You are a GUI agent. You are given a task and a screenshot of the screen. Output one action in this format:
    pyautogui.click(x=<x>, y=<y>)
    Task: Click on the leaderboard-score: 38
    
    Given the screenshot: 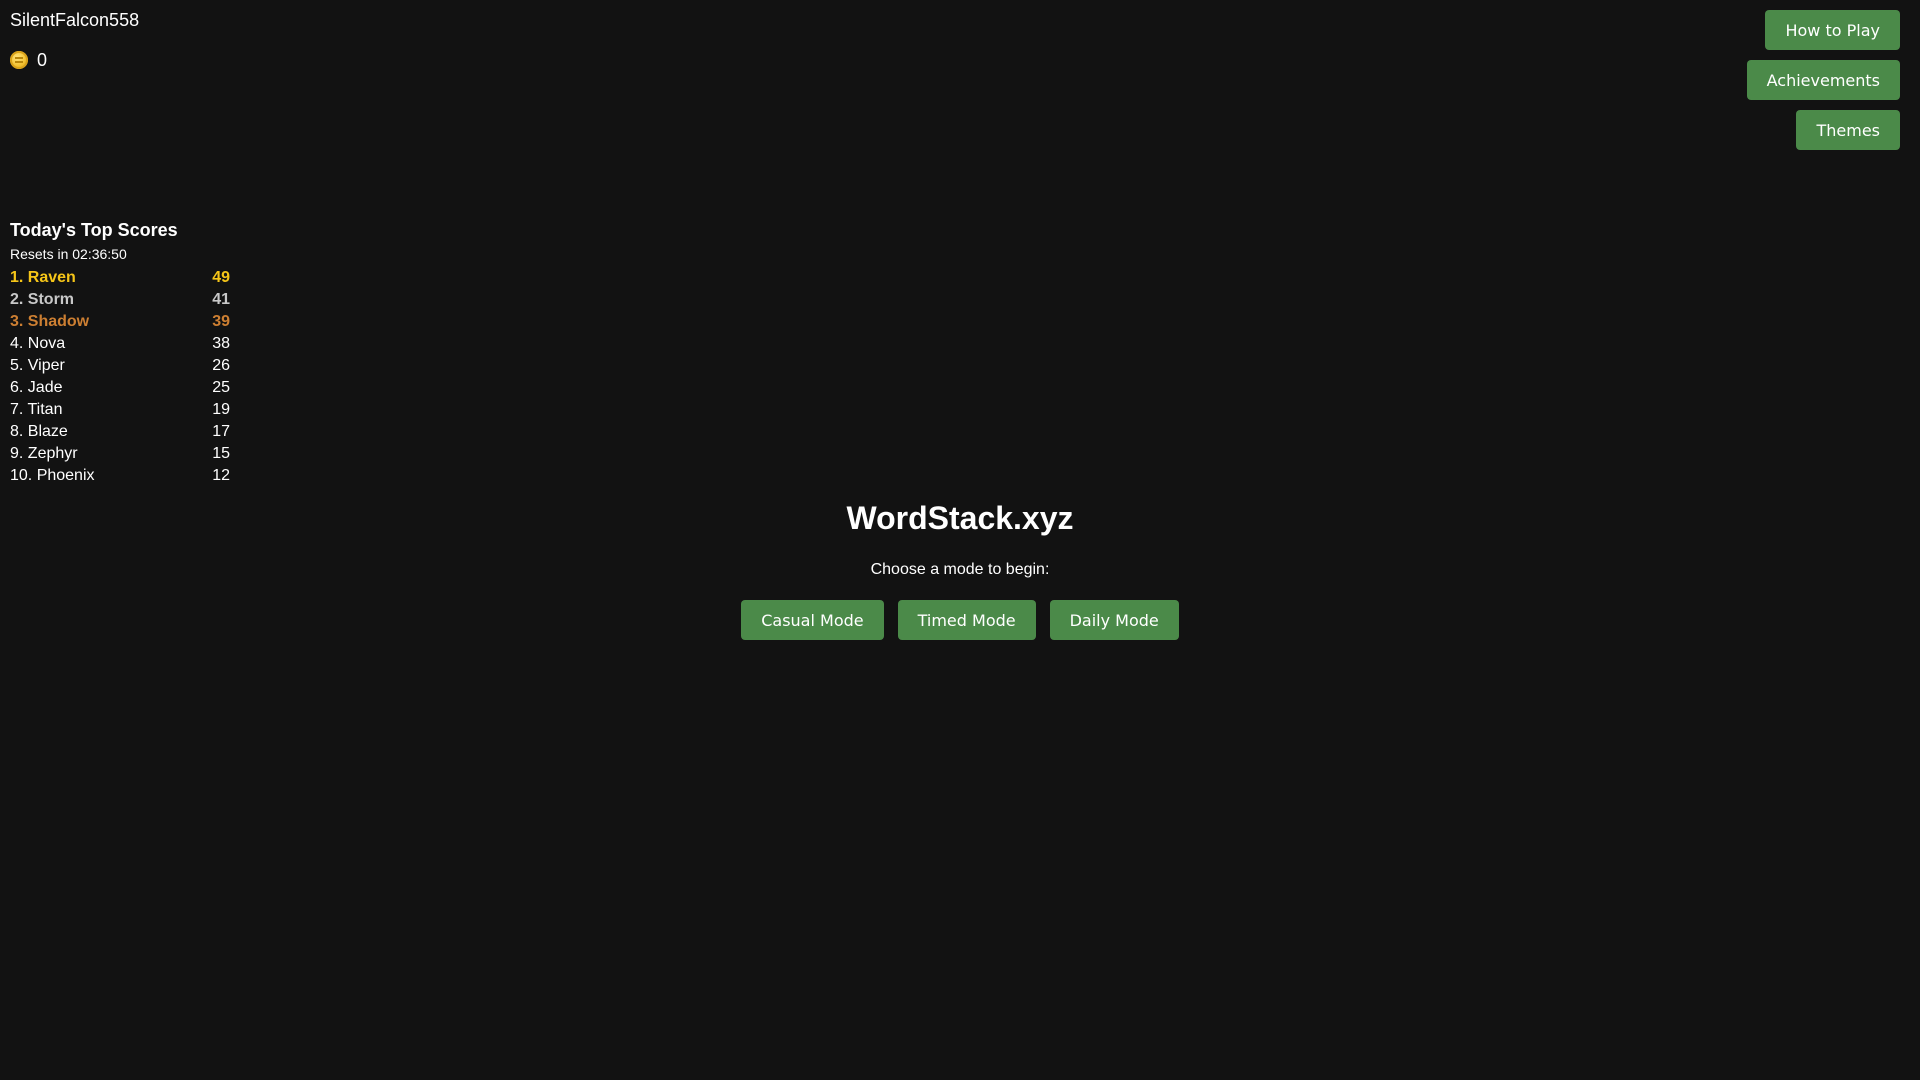 What is the action you would take?
    pyautogui.click(x=221, y=343)
    